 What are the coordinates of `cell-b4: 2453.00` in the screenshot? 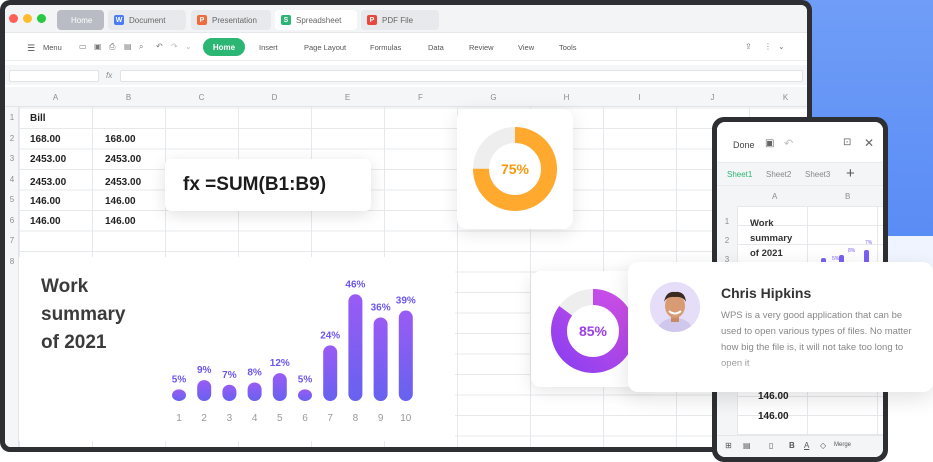 It's located at (123, 182).